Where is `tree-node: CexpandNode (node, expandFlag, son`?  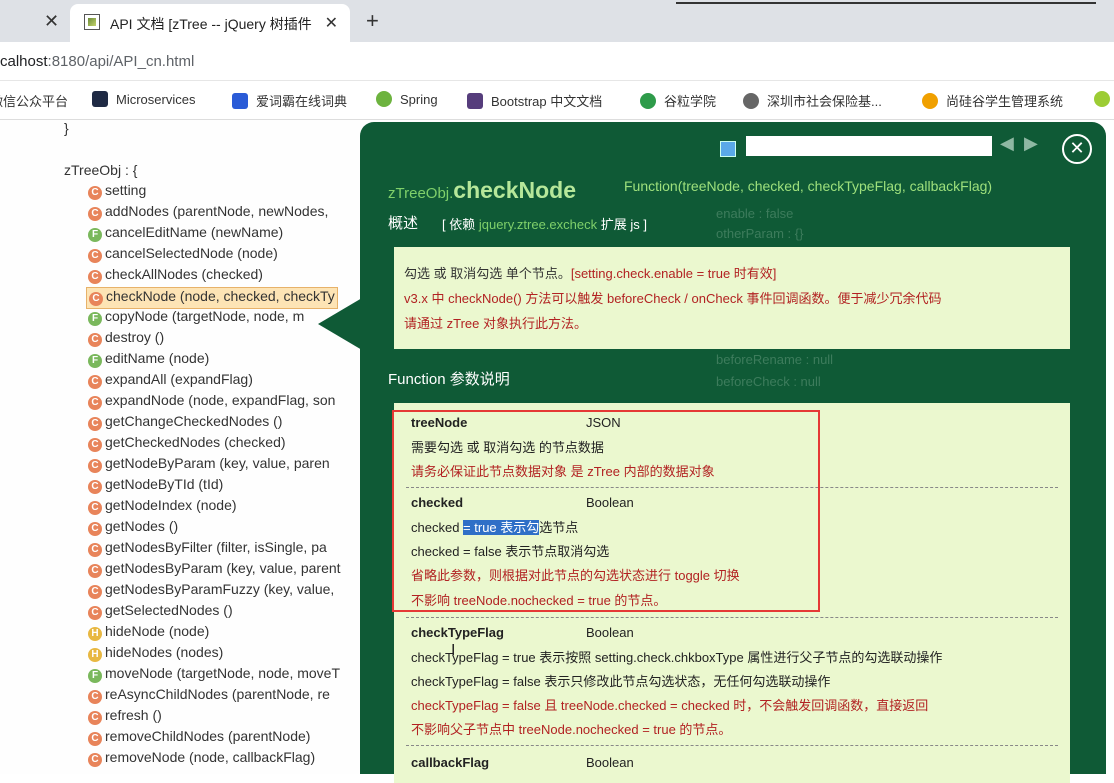
tree-node: CexpandNode (node, expandFlag, son is located at coordinates (211, 402).